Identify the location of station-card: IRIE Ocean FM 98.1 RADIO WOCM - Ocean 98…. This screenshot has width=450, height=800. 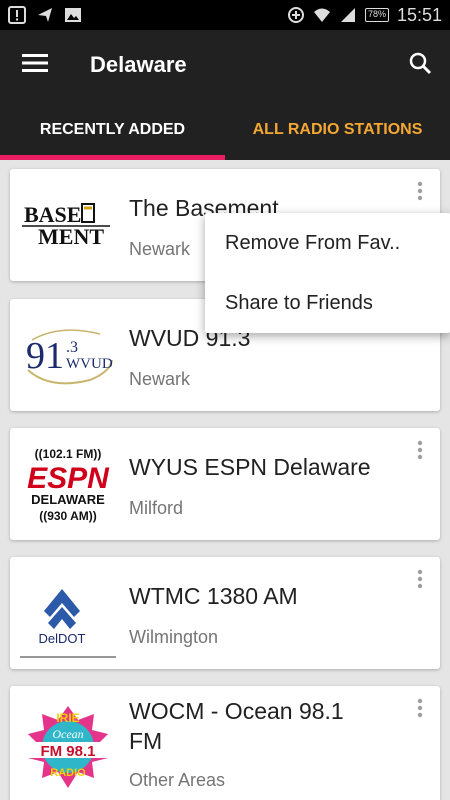
(225, 743).